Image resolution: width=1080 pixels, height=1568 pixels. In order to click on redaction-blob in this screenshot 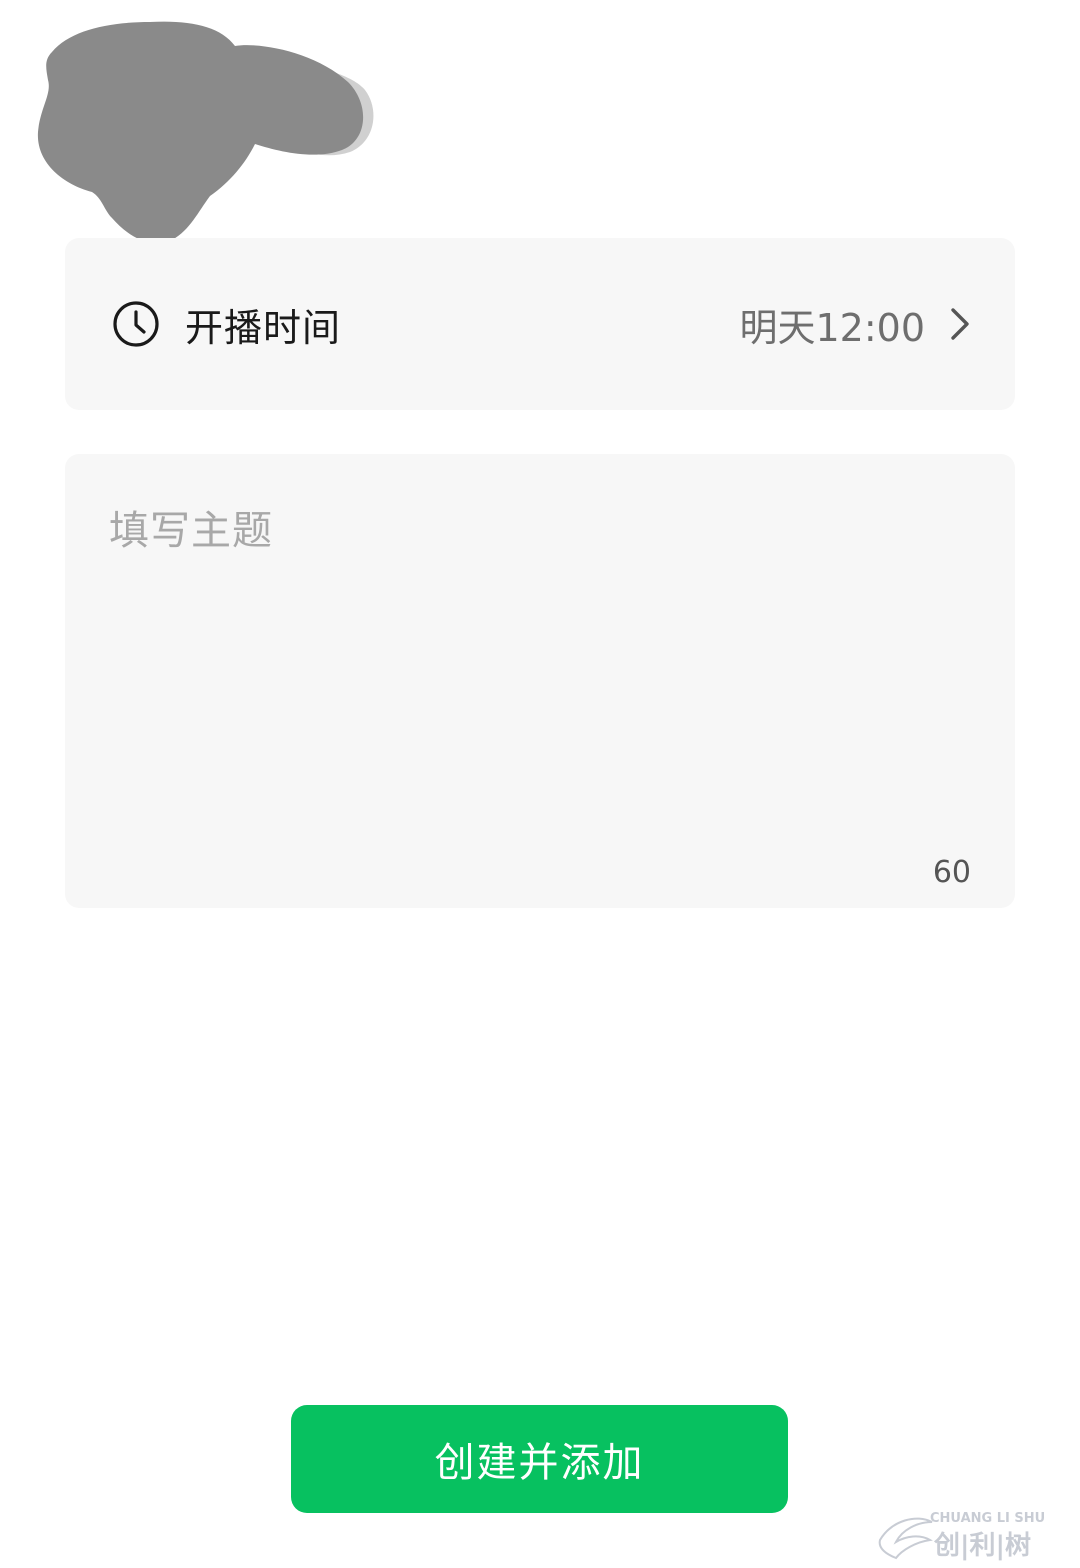, I will do `click(205, 132)`.